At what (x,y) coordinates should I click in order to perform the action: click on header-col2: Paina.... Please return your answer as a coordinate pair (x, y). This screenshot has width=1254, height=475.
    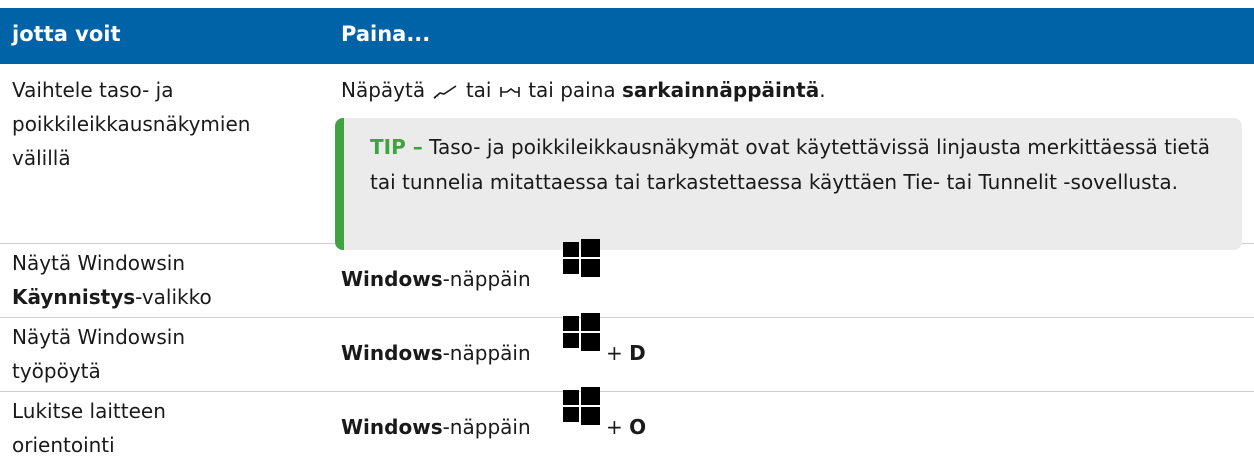
    Looking at the image, I should click on (386, 34).